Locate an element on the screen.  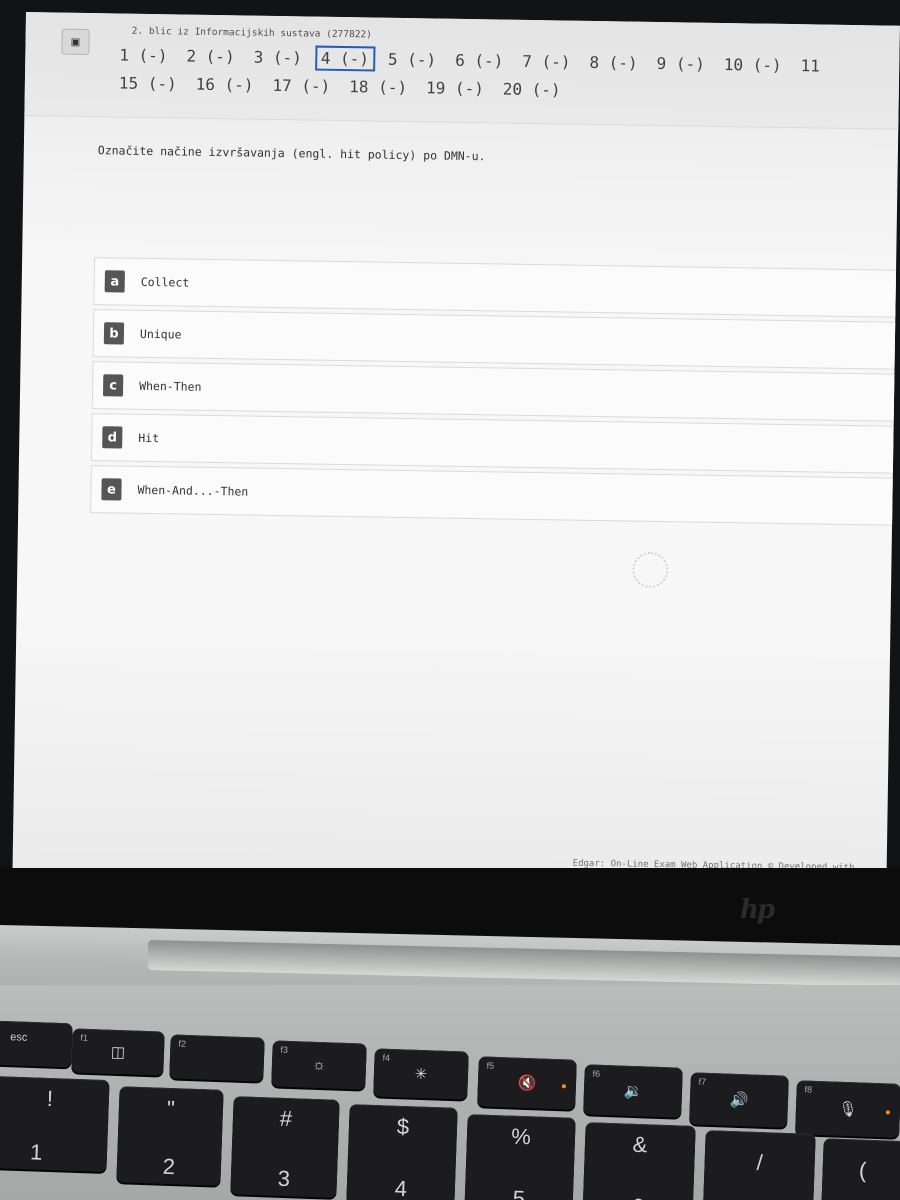
answer-letter-badge: b is located at coordinates (114, 333).